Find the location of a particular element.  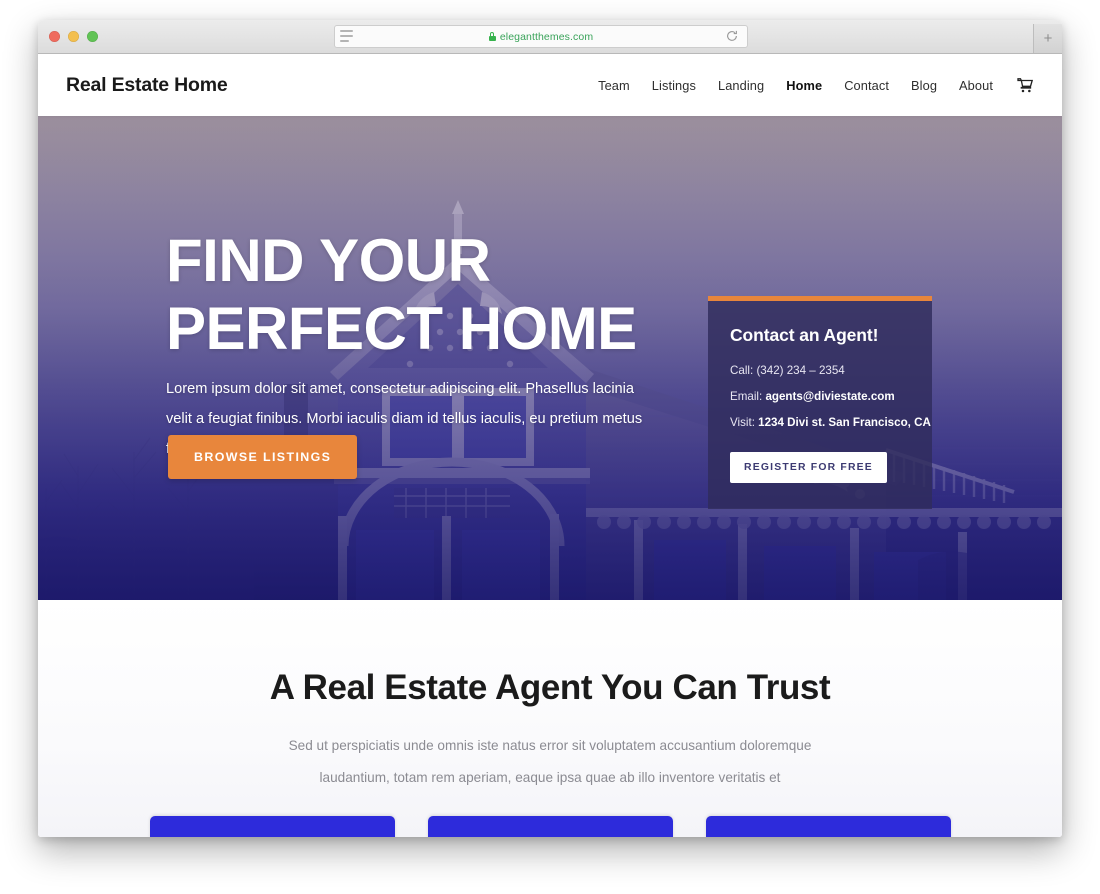

agent-address-value: 1234 Divi st. San Francisco, CA is located at coordinates (844, 422).